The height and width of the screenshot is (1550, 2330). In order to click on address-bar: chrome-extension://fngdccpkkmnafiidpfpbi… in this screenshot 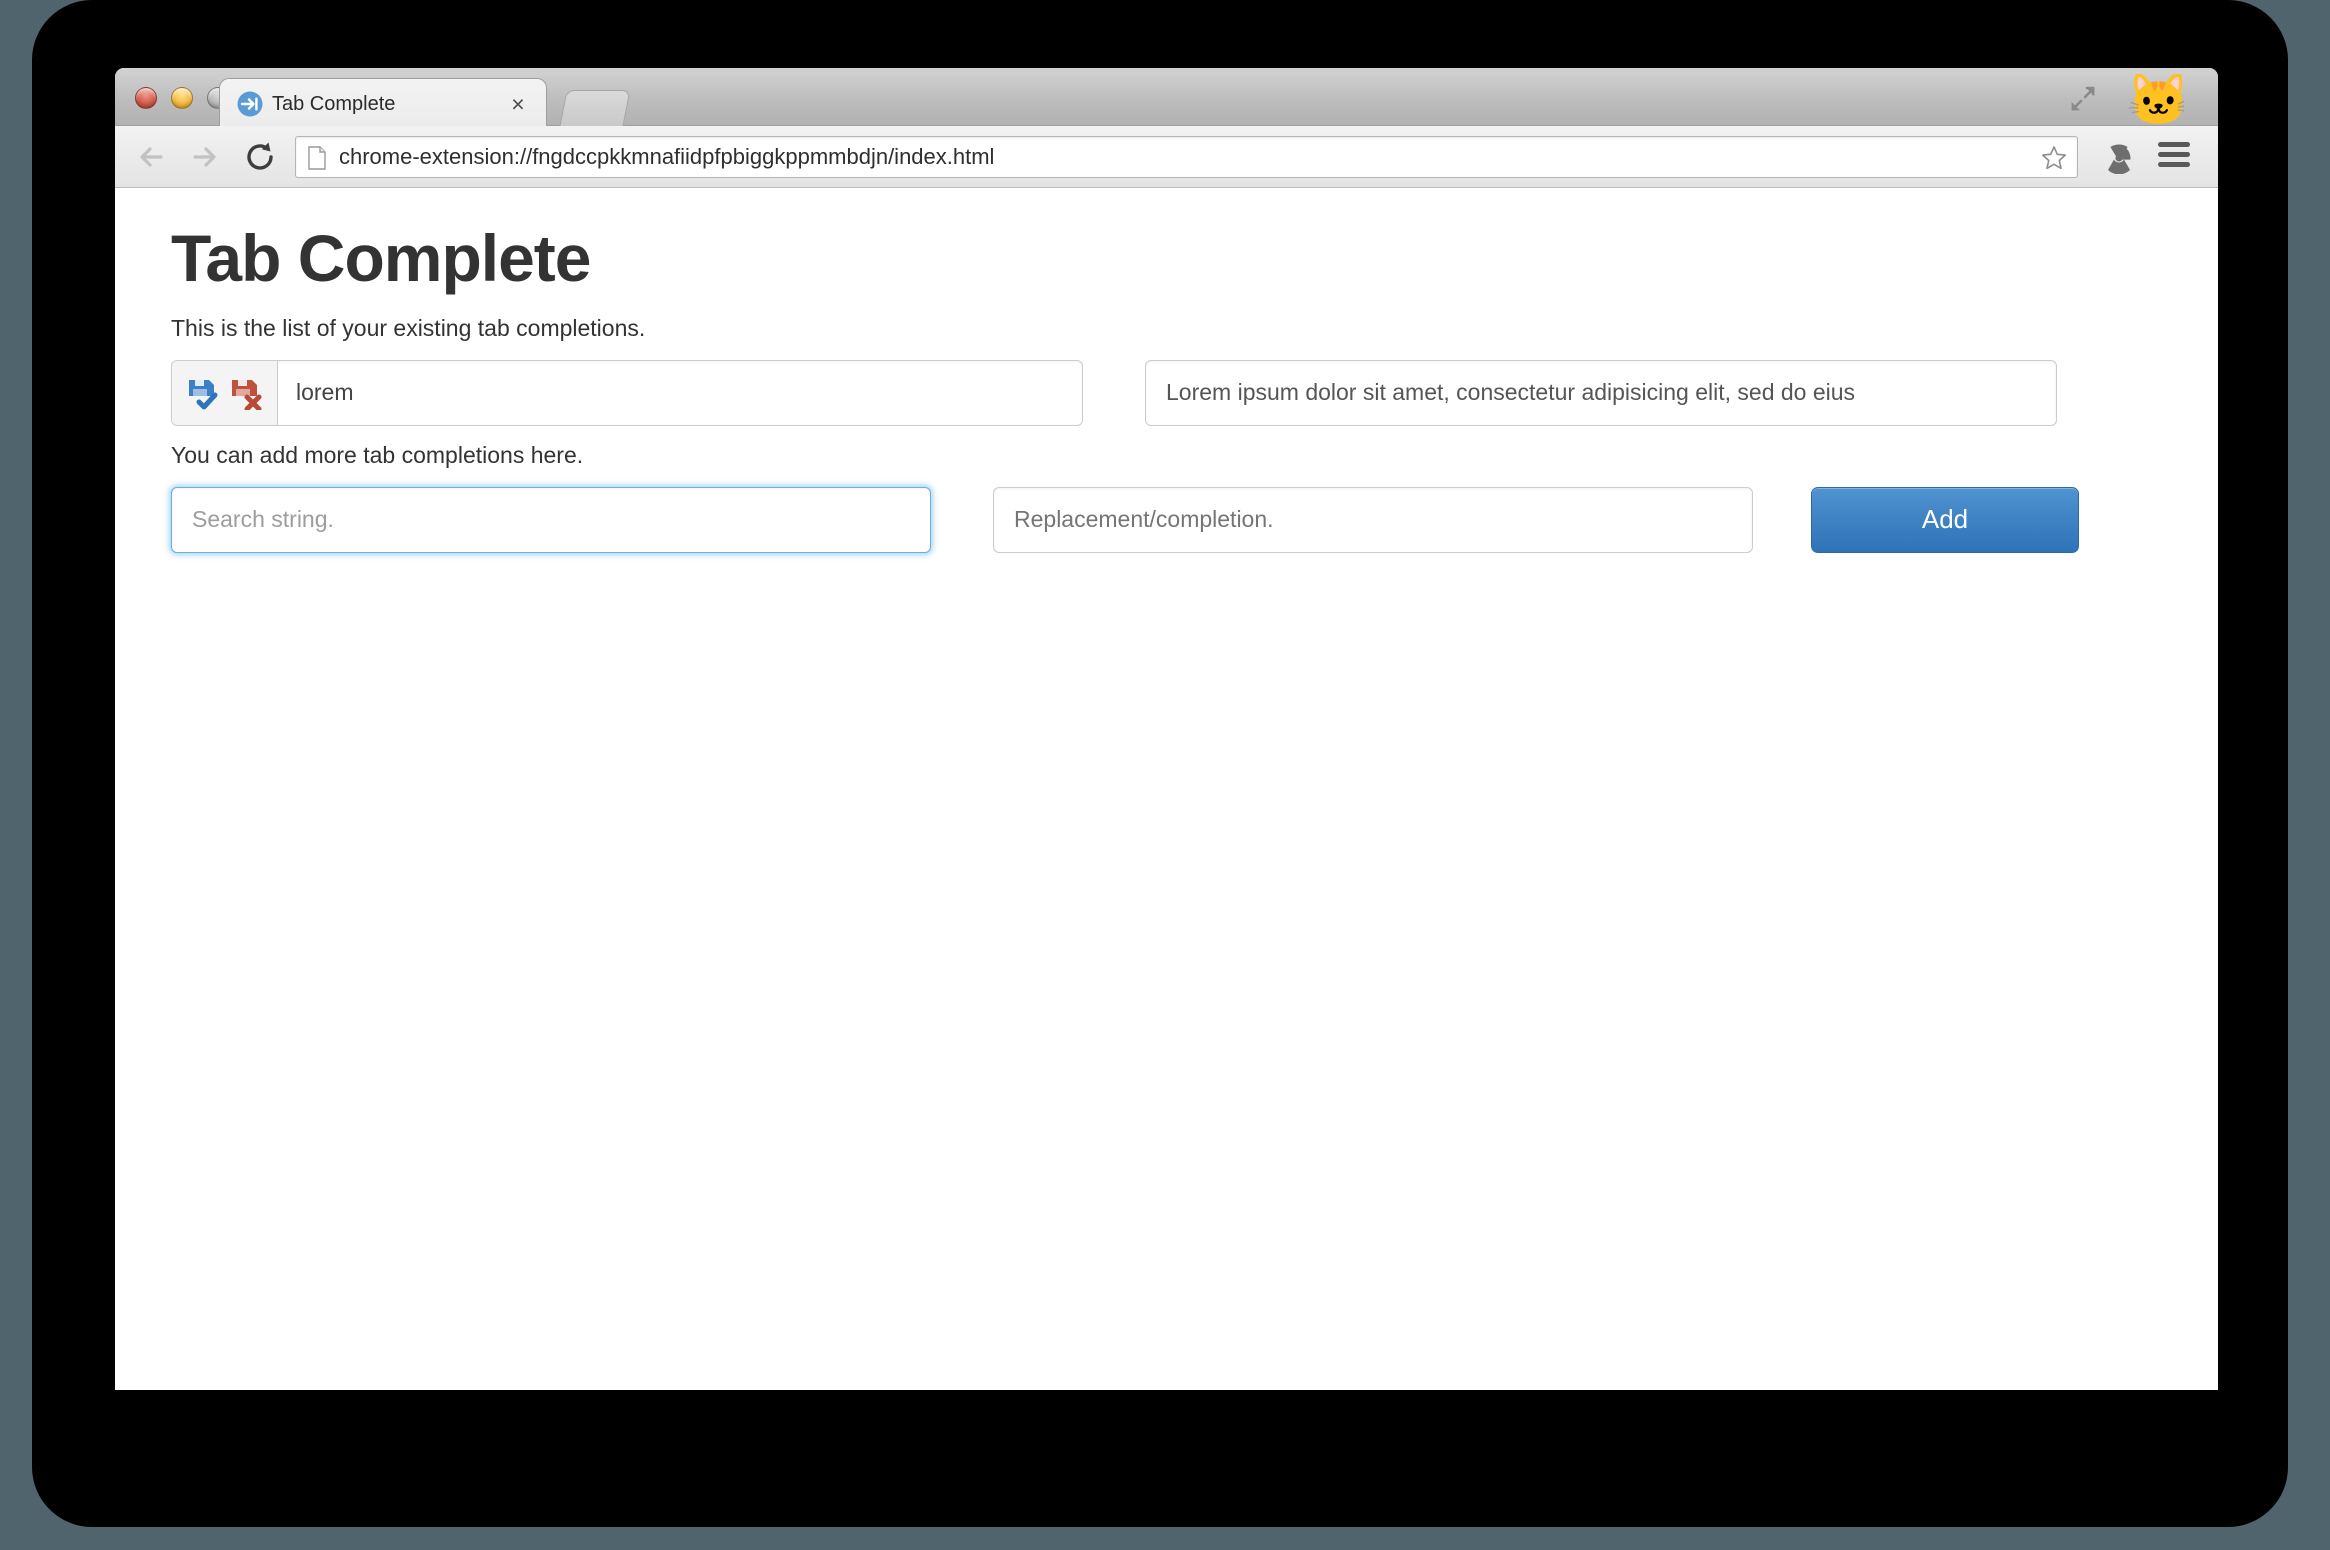, I will do `click(1186, 157)`.